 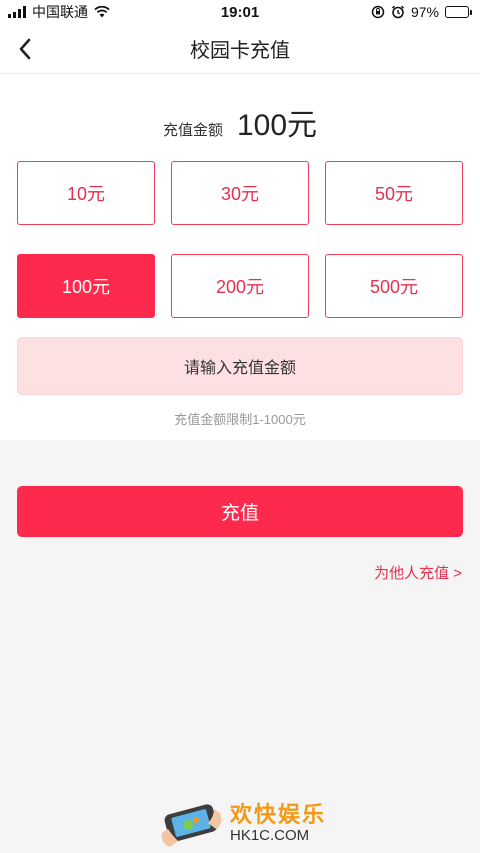 What do you see at coordinates (192, 130) in the screenshot?
I see `amount-label: 充值金额` at bounding box center [192, 130].